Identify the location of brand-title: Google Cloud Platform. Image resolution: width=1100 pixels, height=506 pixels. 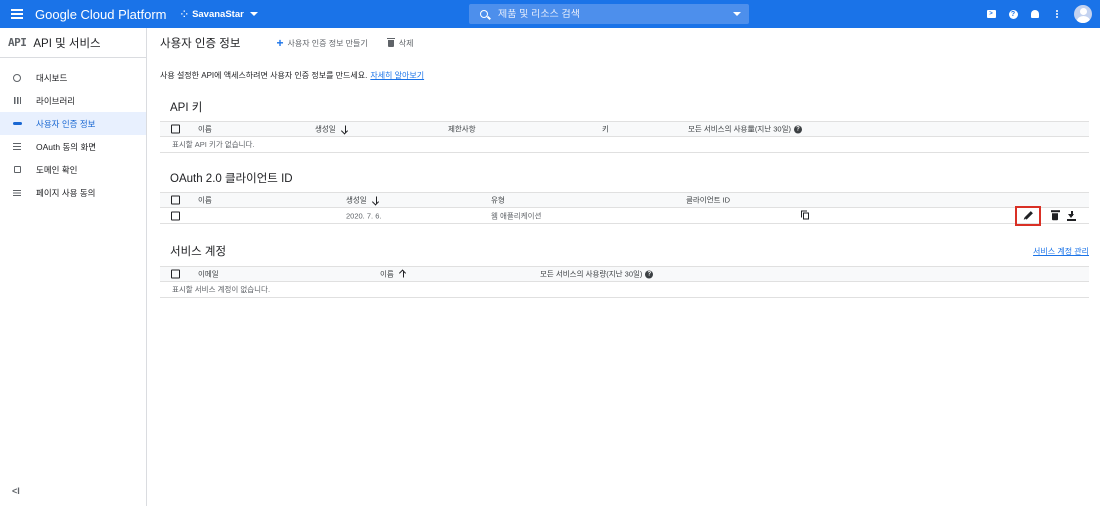
(101, 14).